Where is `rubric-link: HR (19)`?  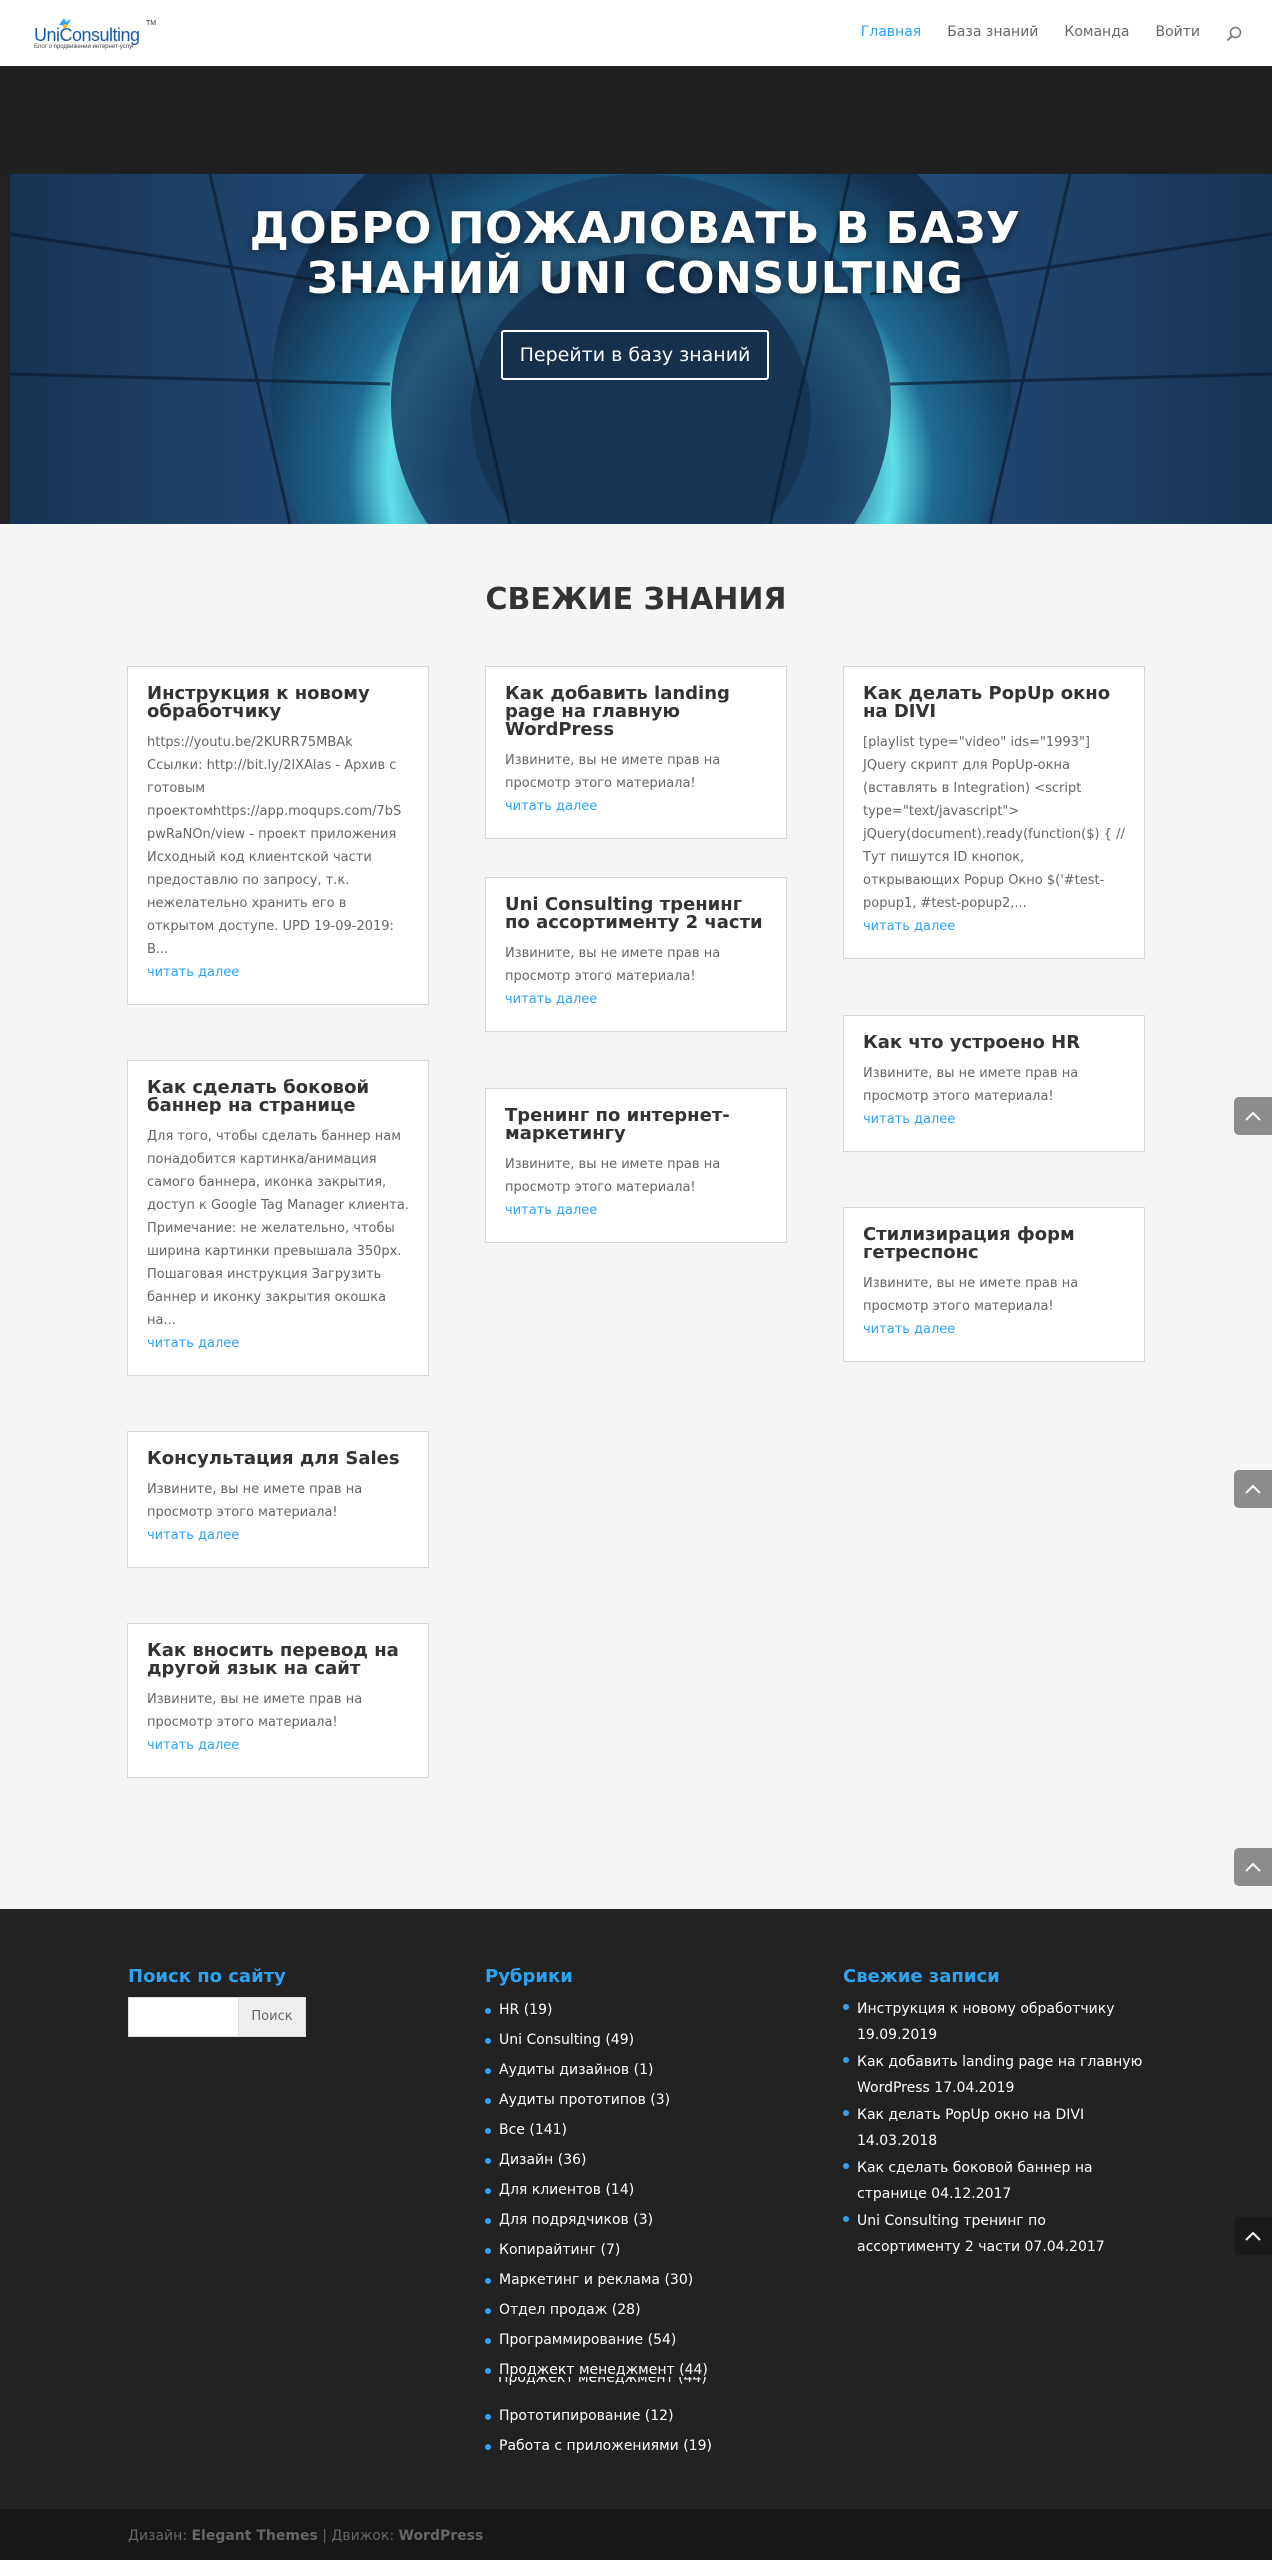 rubric-link: HR (19) is located at coordinates (635, 2015).